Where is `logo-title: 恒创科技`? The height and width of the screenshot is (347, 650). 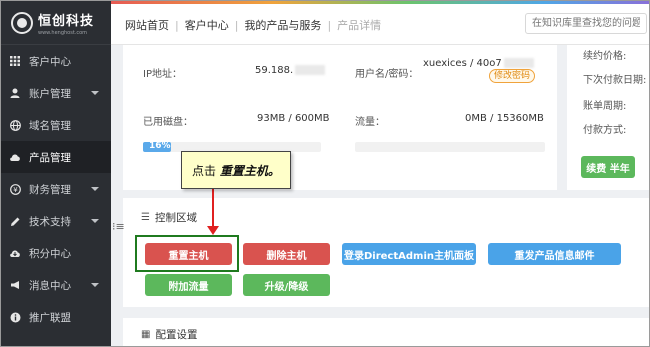 logo-title: 恒创科技 is located at coordinates (66, 21).